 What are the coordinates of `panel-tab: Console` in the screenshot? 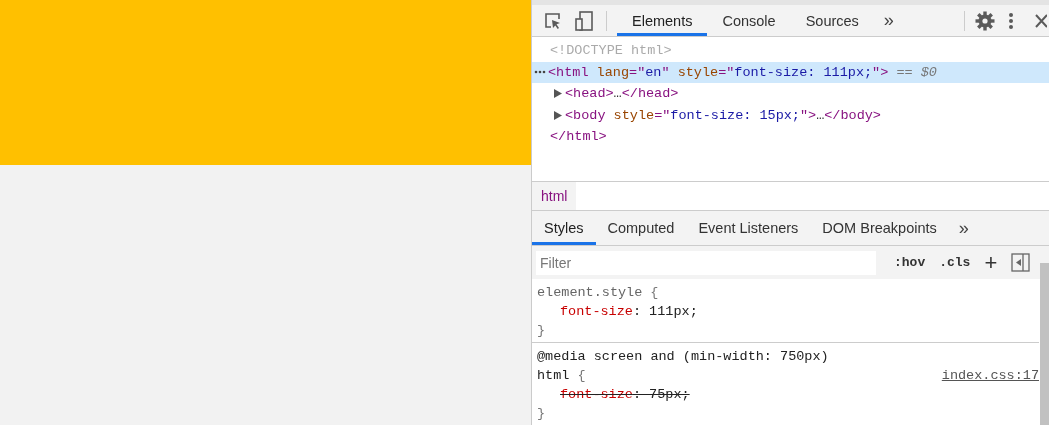 It's located at (749, 20).